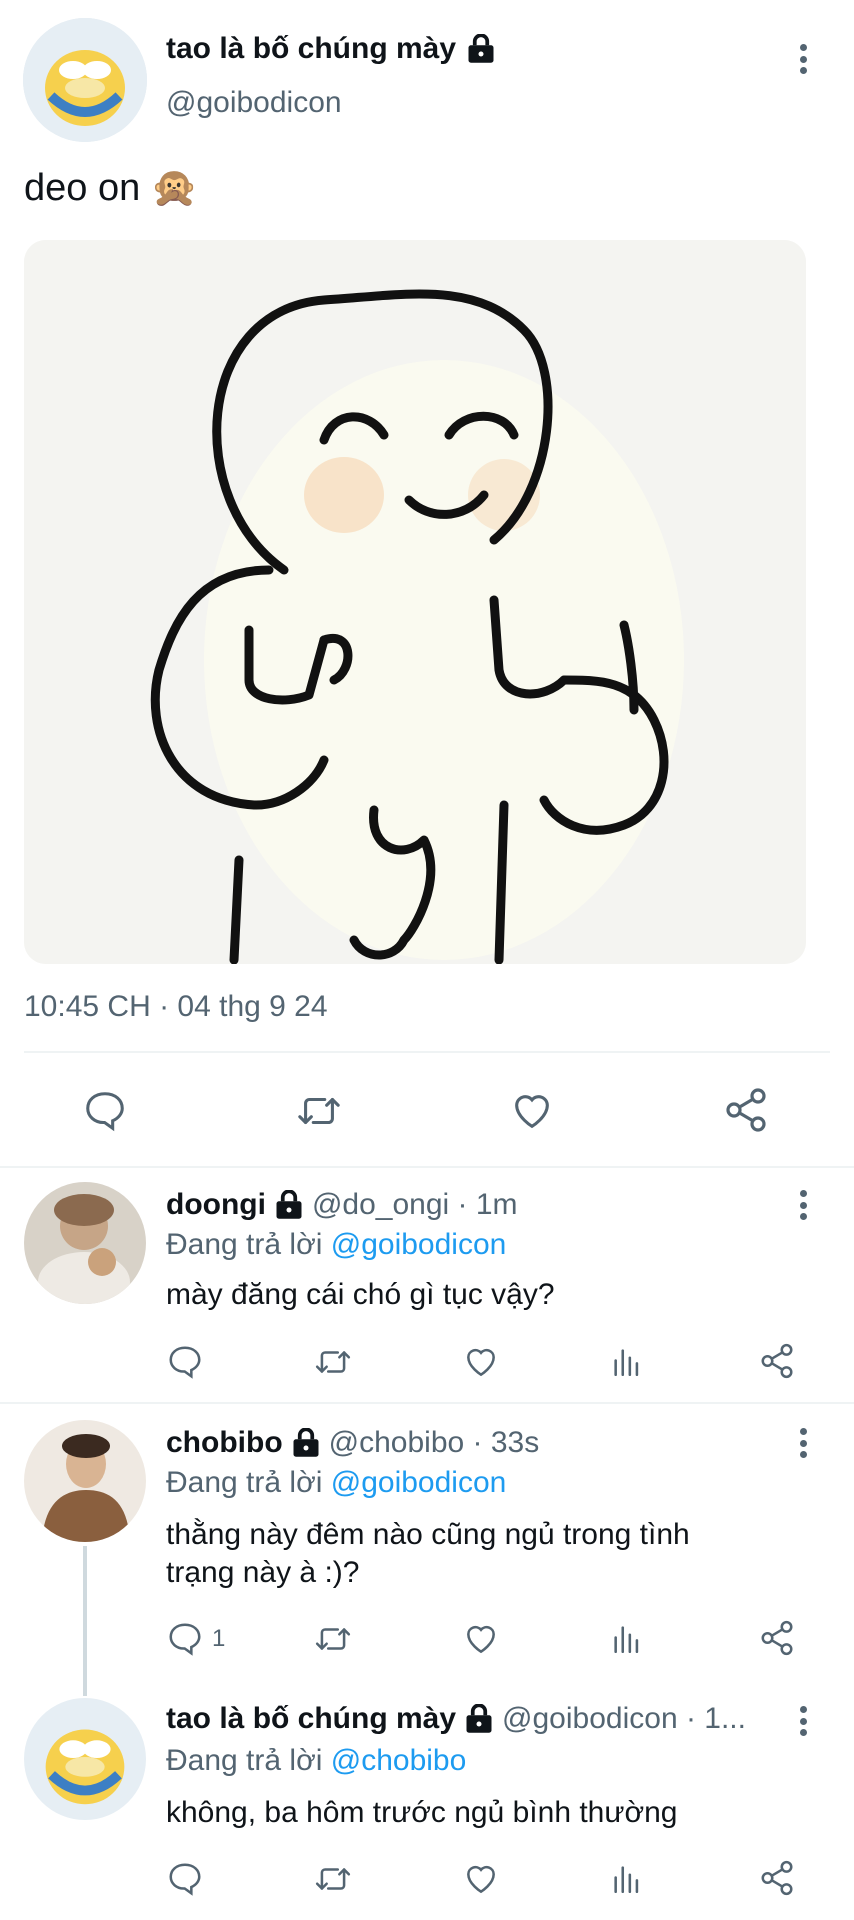  I want to click on display-name: chobibo, so click(224, 1443).